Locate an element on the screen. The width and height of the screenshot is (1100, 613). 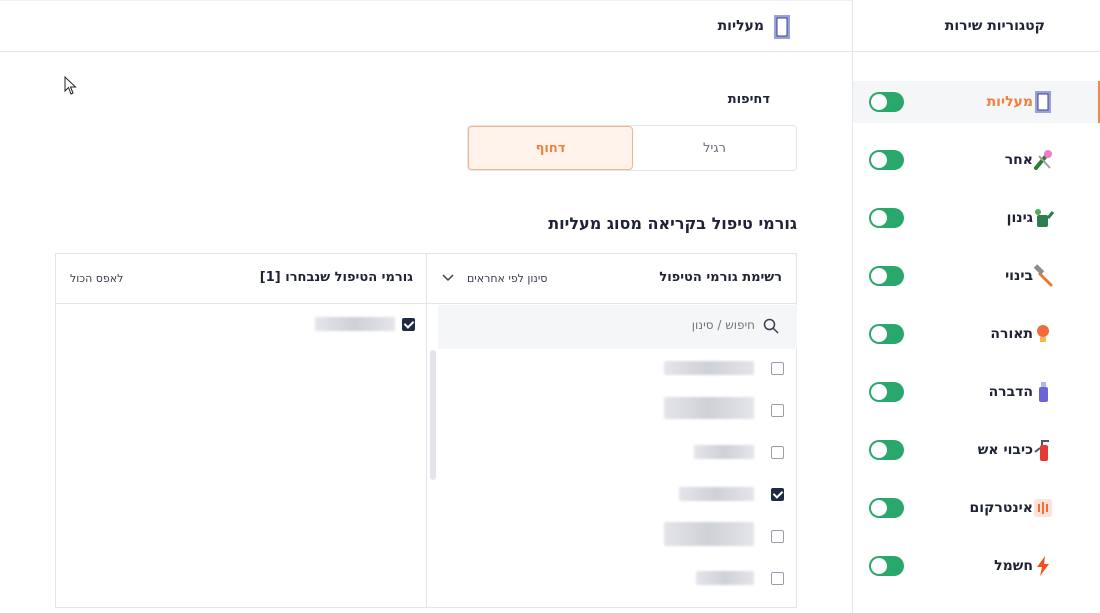
sidebar-item-lighting: תאורה is located at coordinates (976, 334).